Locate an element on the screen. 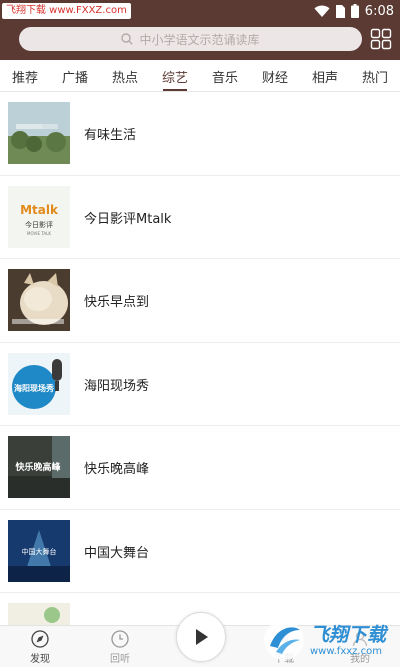 The height and width of the screenshot is (667, 400). list-item: Mtalk 今日影评 MOVIE TALK 今日影评Mtalk is located at coordinates (200, 217).